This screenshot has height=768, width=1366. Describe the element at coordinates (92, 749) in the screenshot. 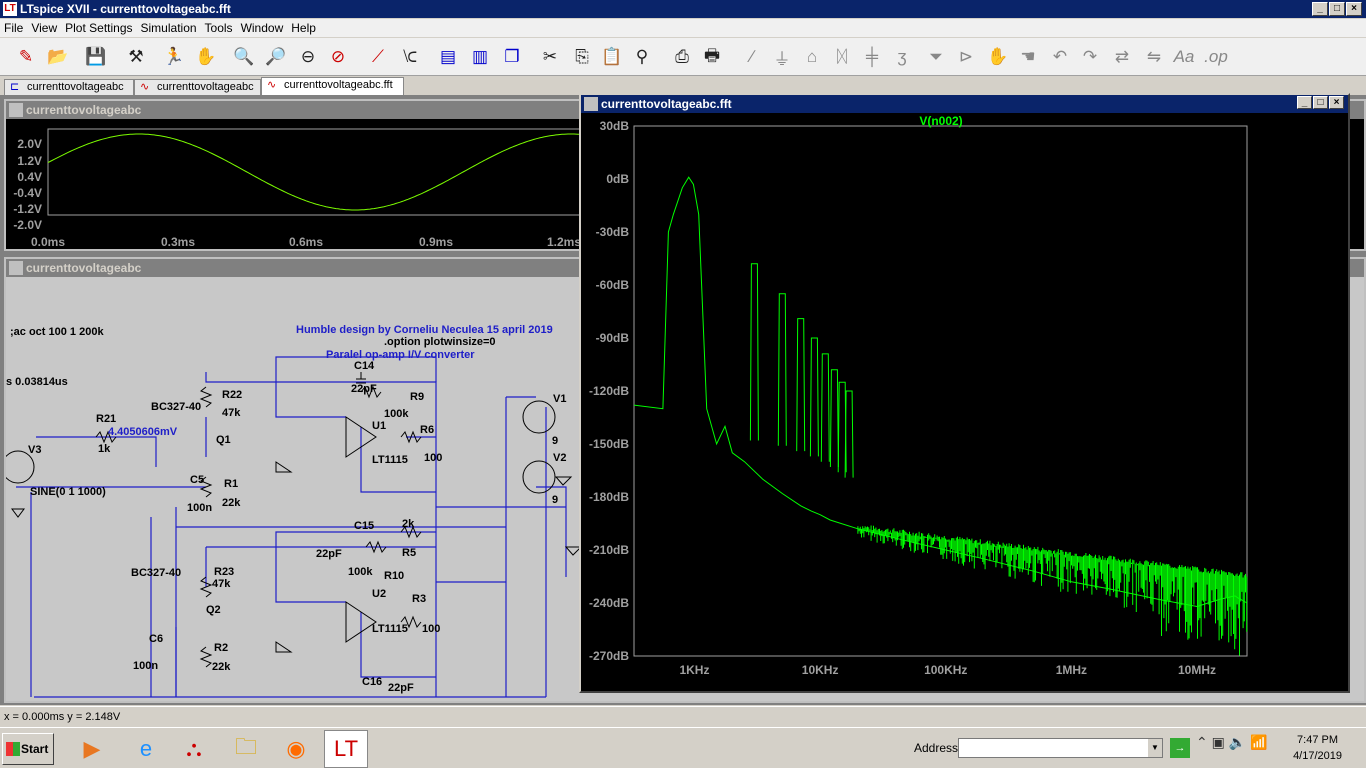

I see `media-player-icon: ▶` at that location.